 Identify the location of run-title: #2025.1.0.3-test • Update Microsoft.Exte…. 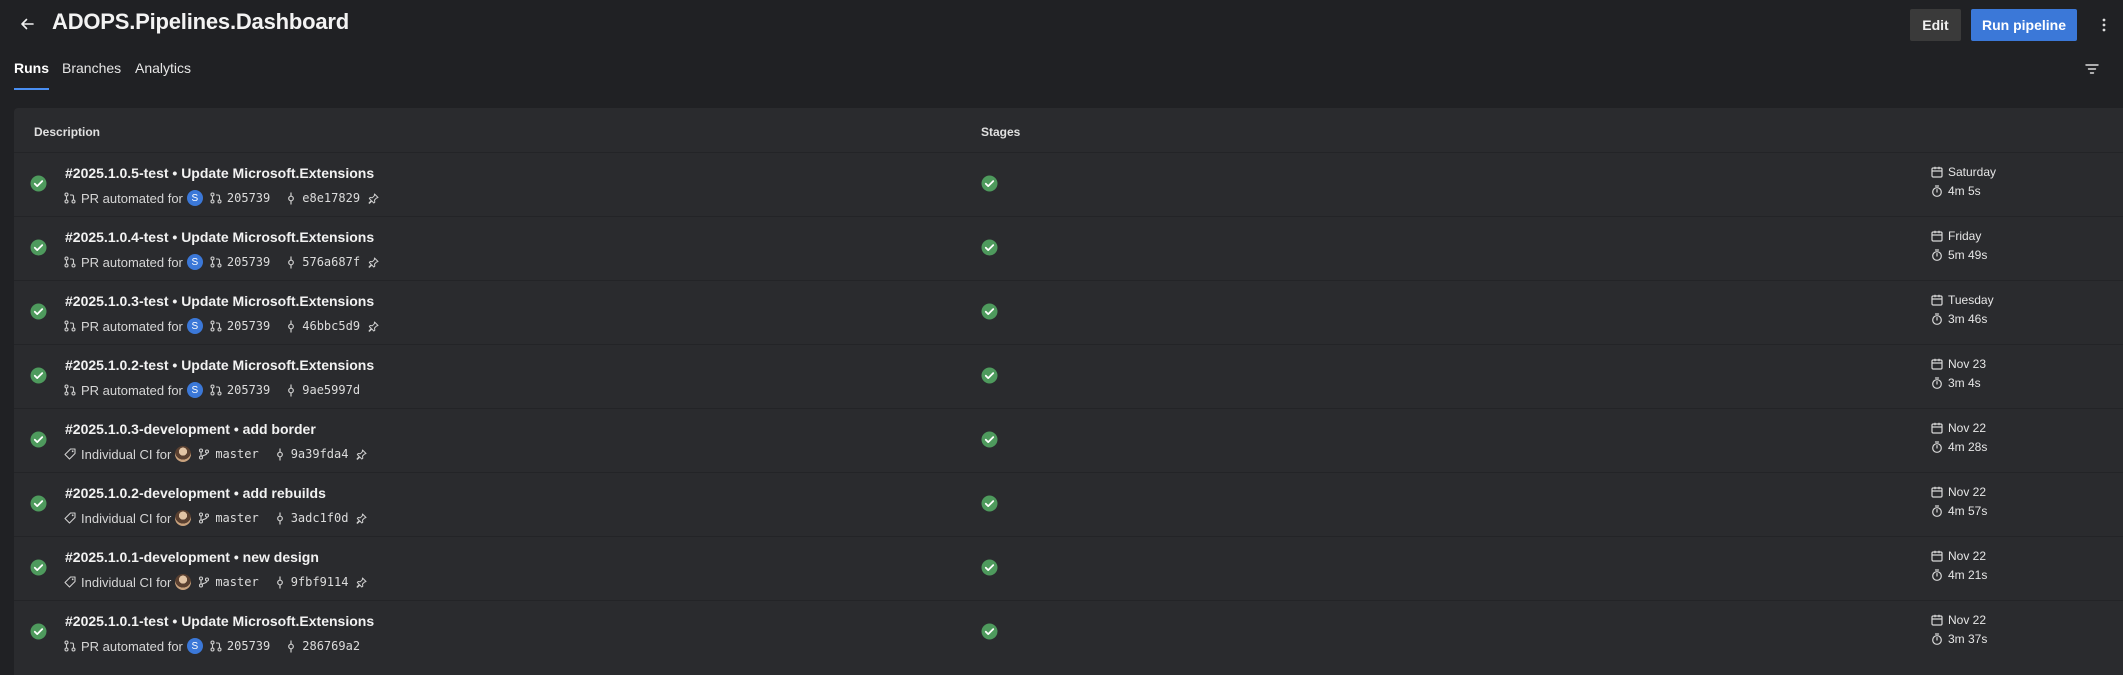
(219, 301).